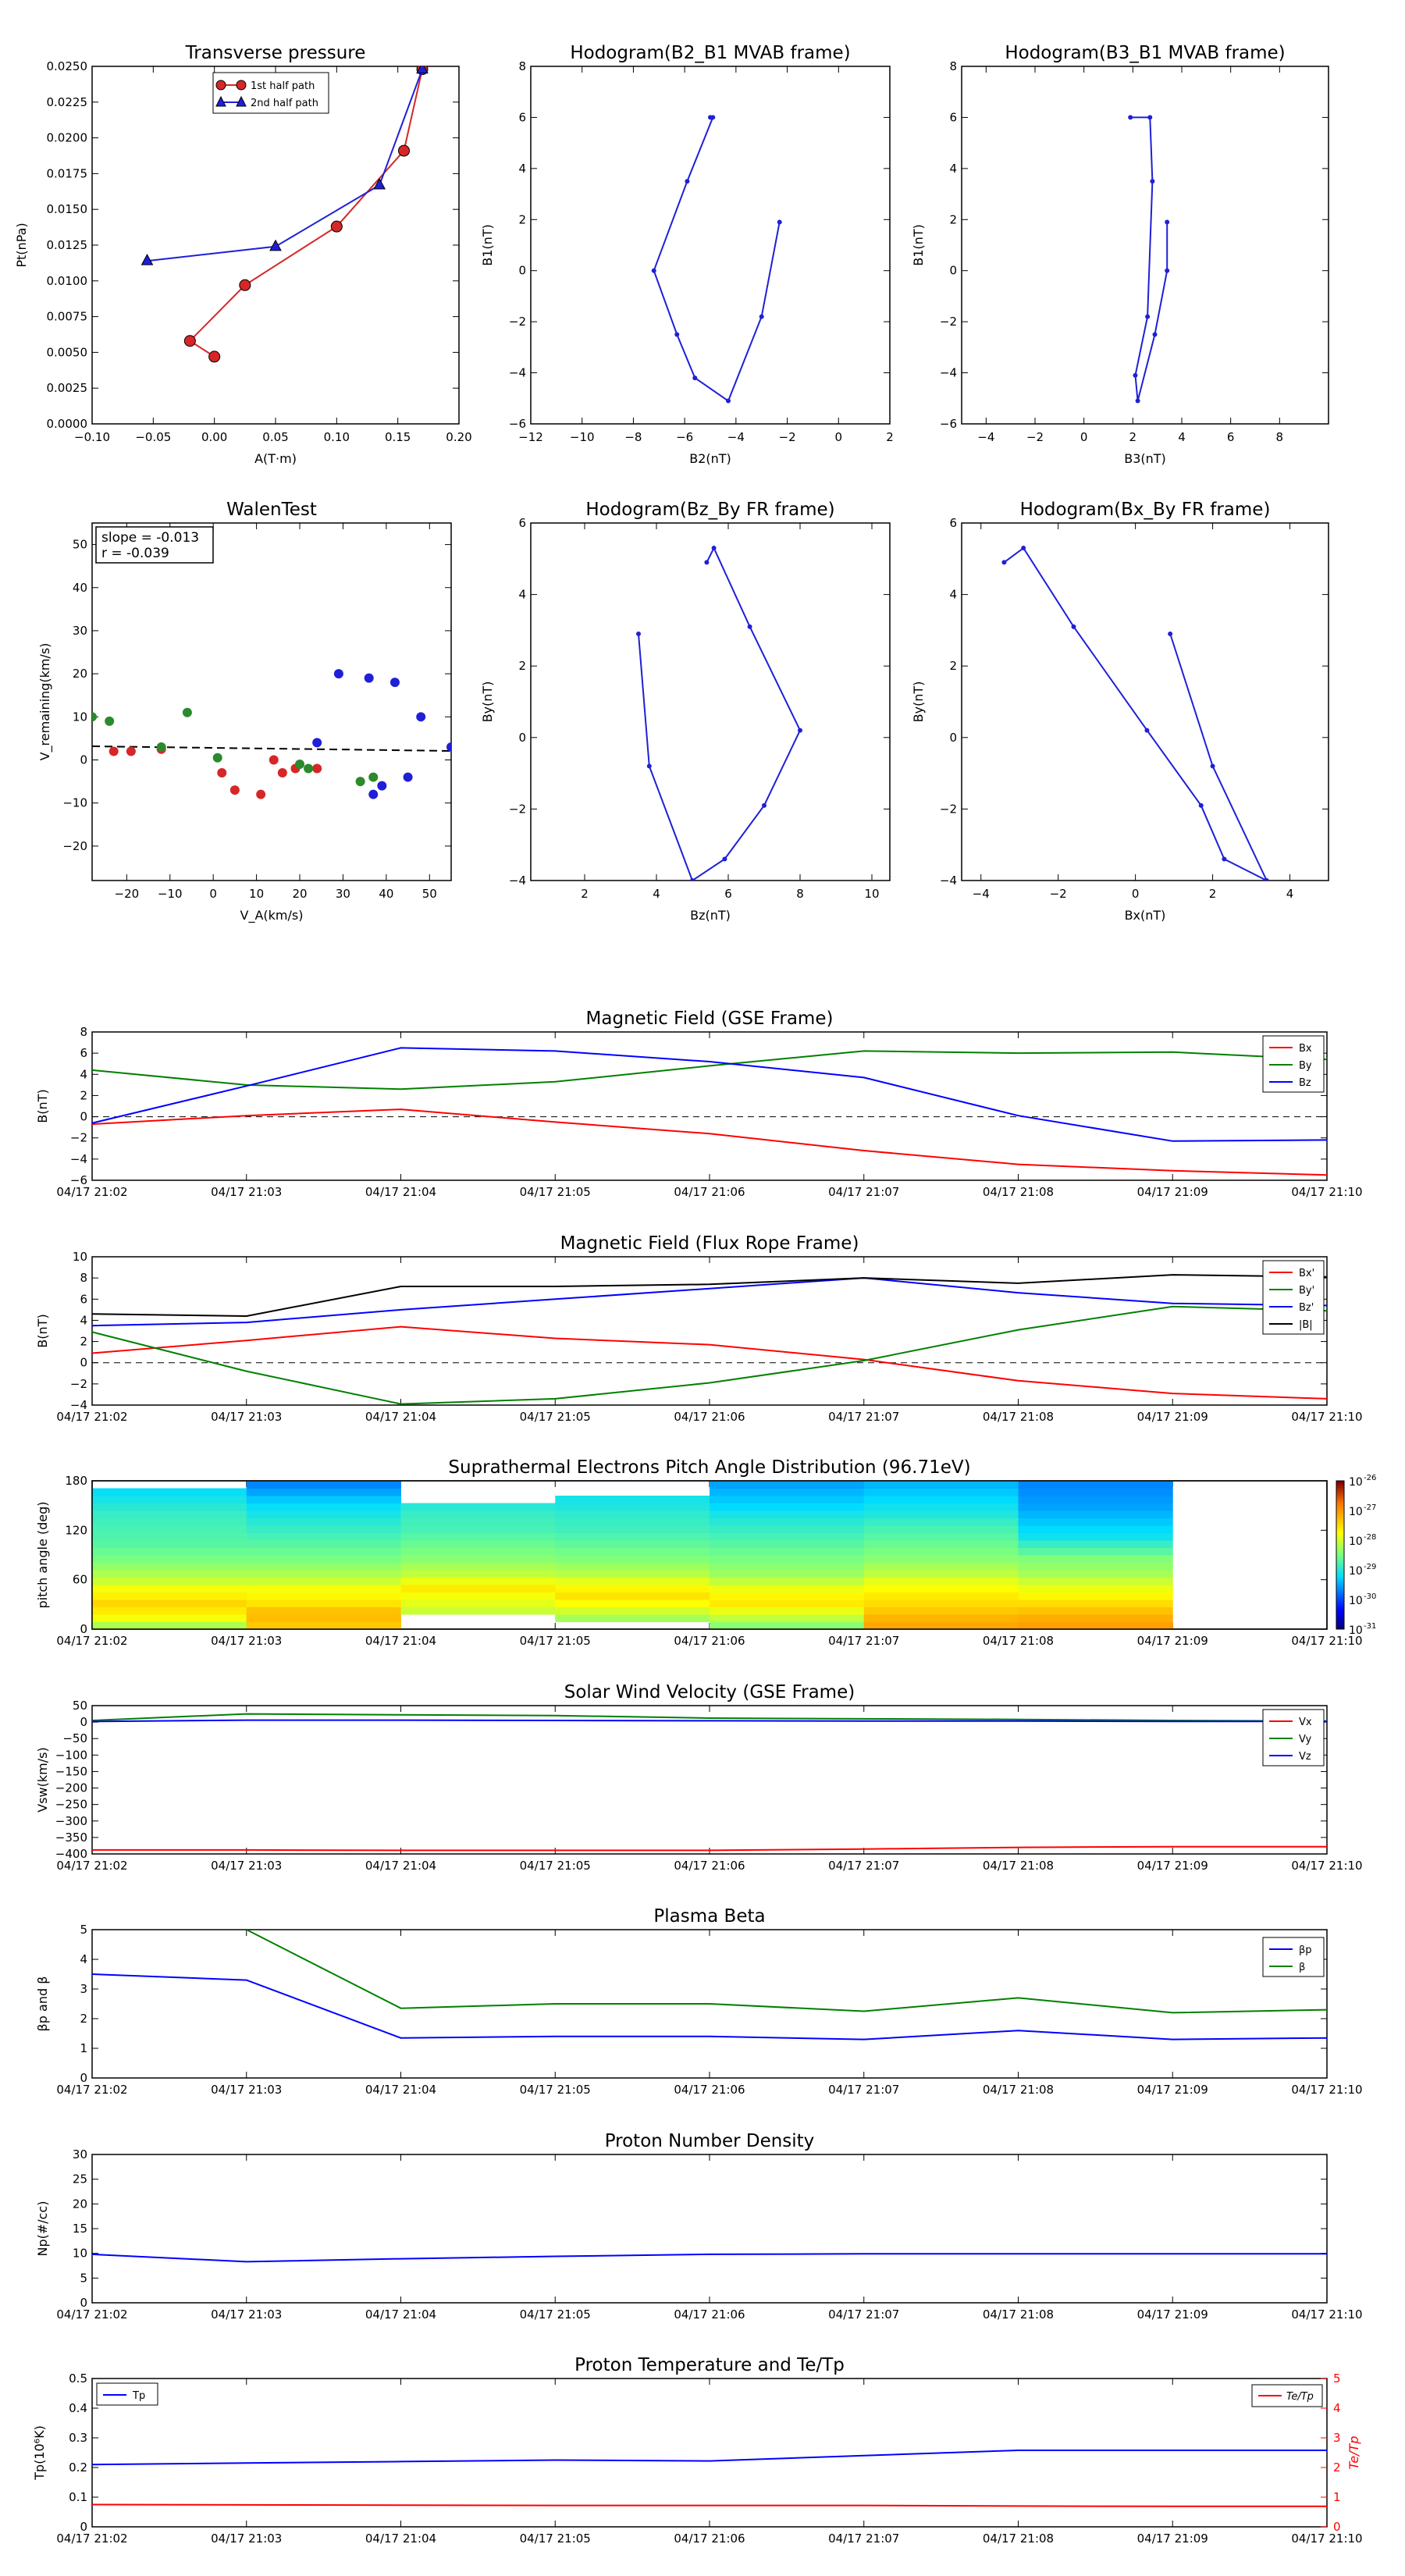  Describe the element at coordinates (1305, 1722) in the screenshot. I see `legend-label: Vx` at that location.